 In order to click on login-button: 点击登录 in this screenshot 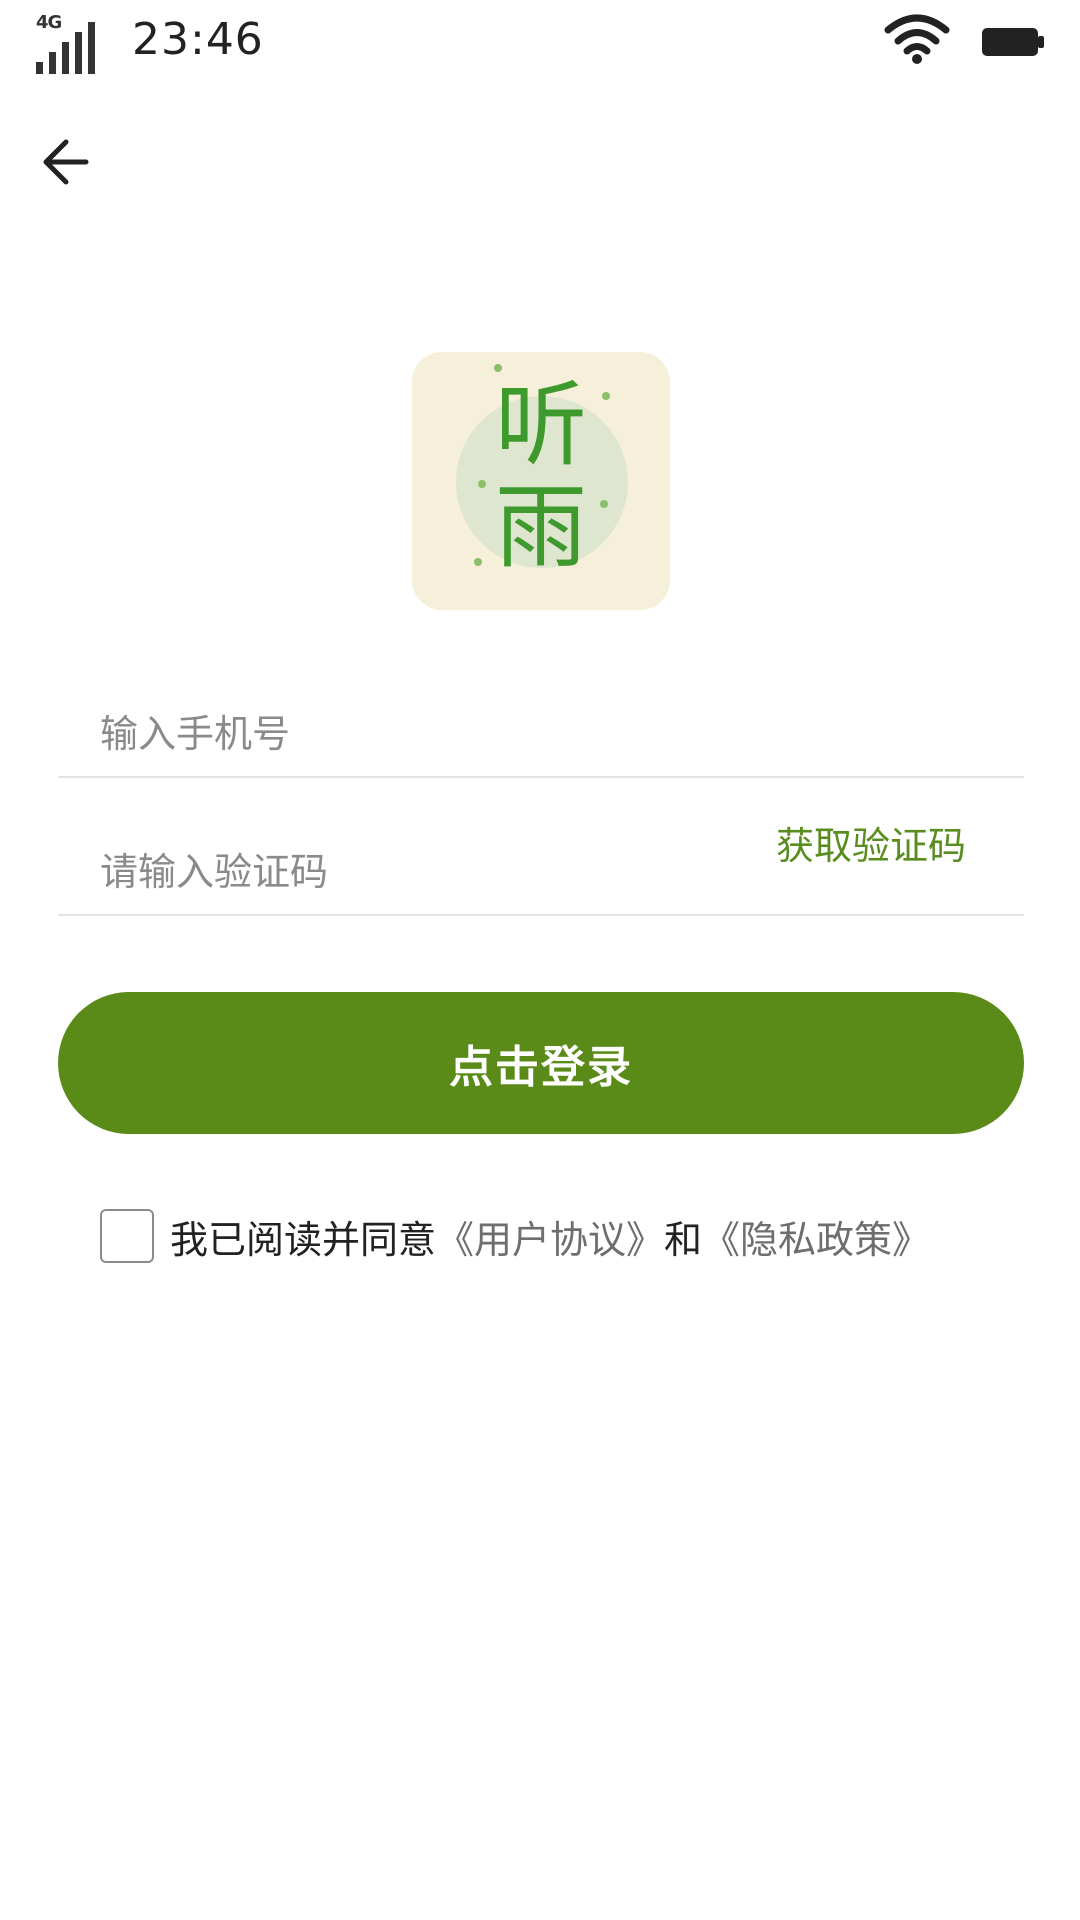, I will do `click(541, 1063)`.